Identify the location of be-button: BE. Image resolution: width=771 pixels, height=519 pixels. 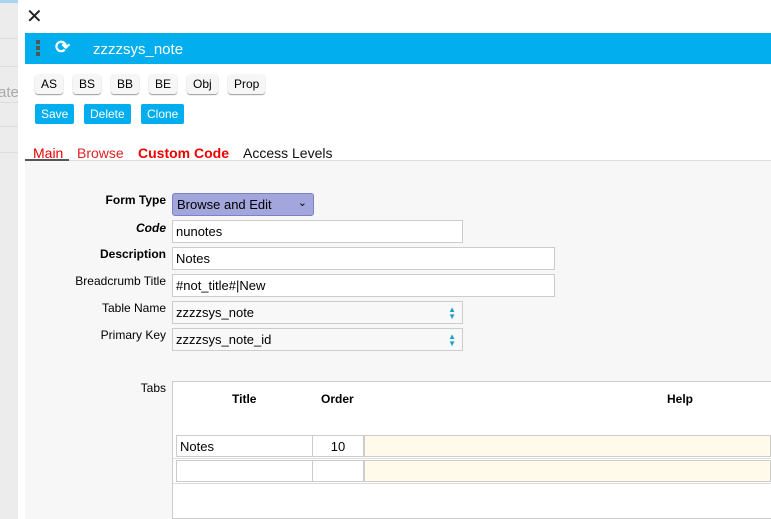
(163, 84).